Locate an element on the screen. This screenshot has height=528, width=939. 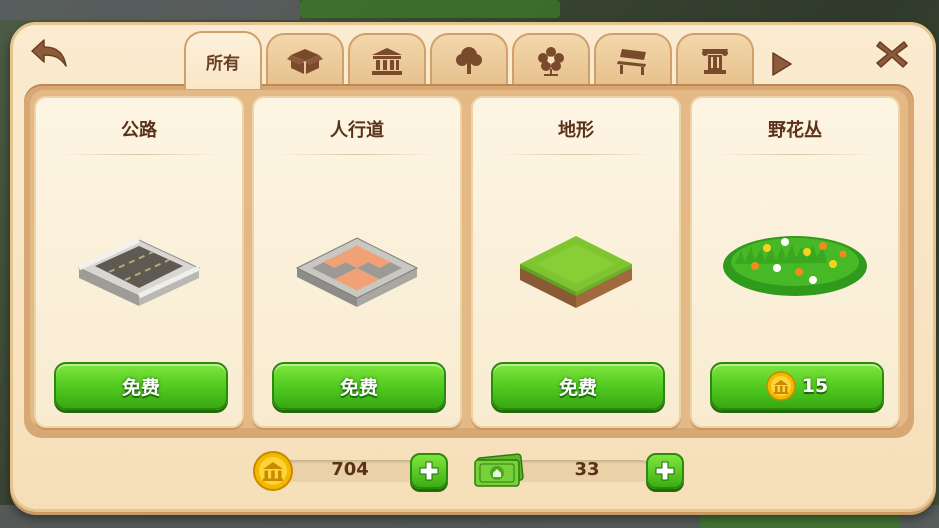
item-title: 野花丛 is located at coordinates (795, 130).